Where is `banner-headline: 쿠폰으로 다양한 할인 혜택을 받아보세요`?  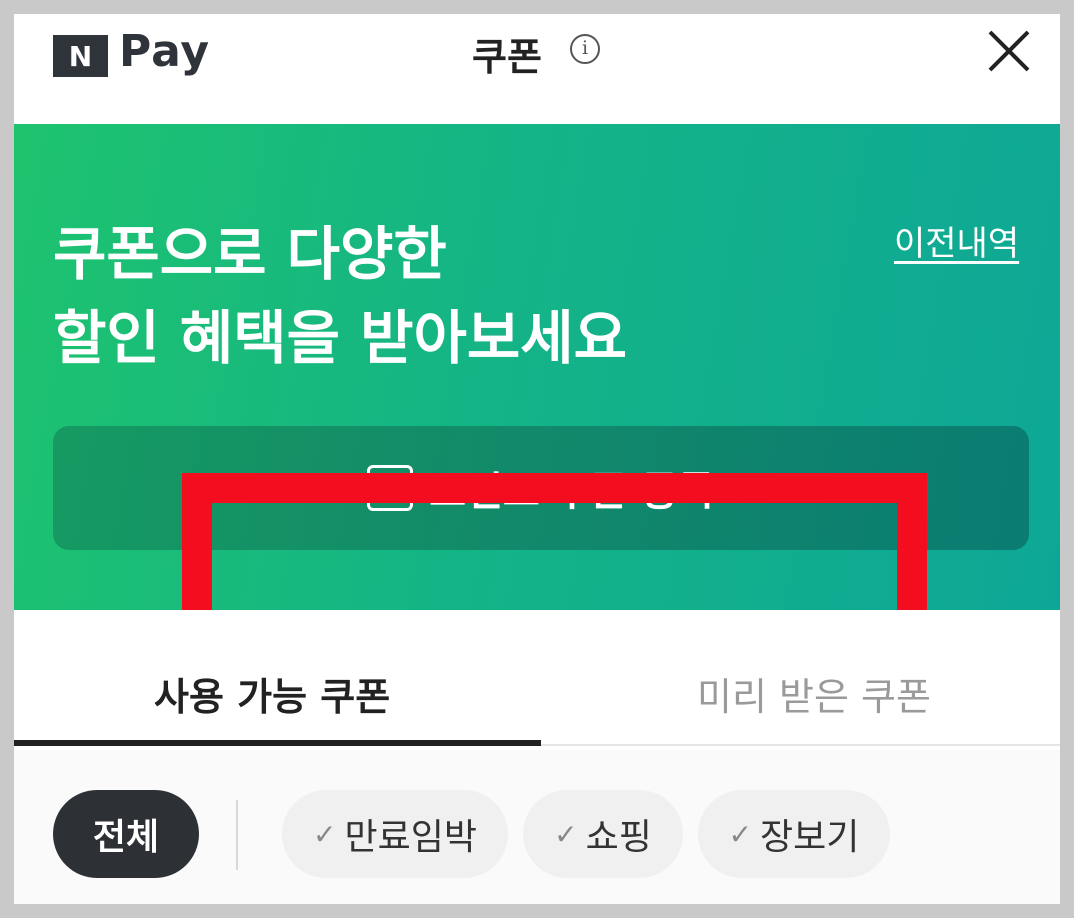 banner-headline: 쿠폰으로 다양한 할인 혜택을 받아보세요 is located at coordinates (340, 296).